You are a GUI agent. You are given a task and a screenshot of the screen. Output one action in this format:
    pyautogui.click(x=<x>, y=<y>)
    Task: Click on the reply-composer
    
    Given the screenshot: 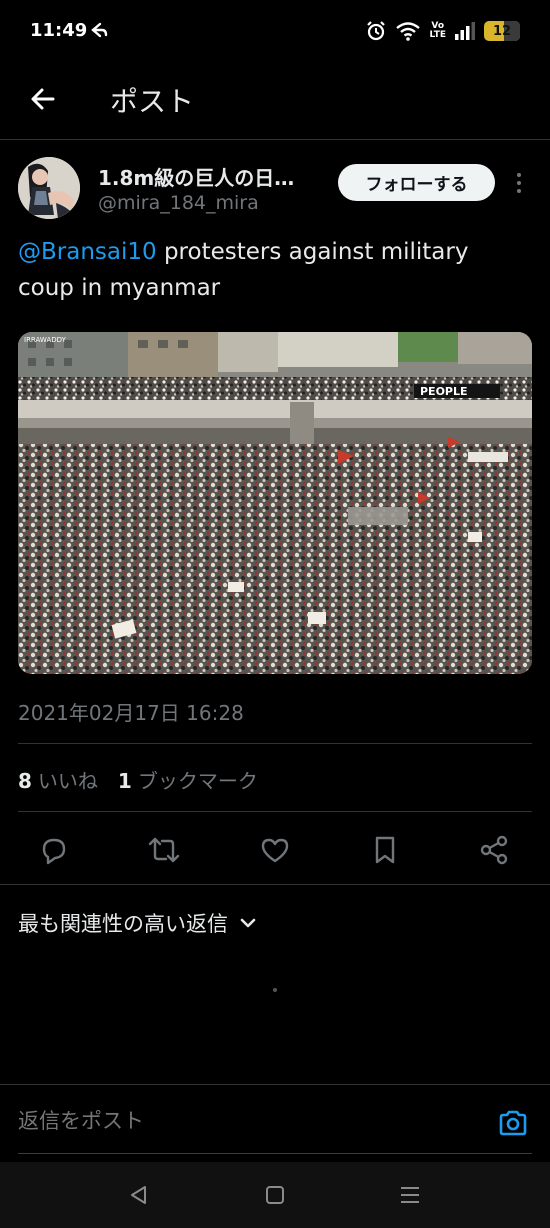 What is the action you would take?
    pyautogui.click(x=275, y=1123)
    